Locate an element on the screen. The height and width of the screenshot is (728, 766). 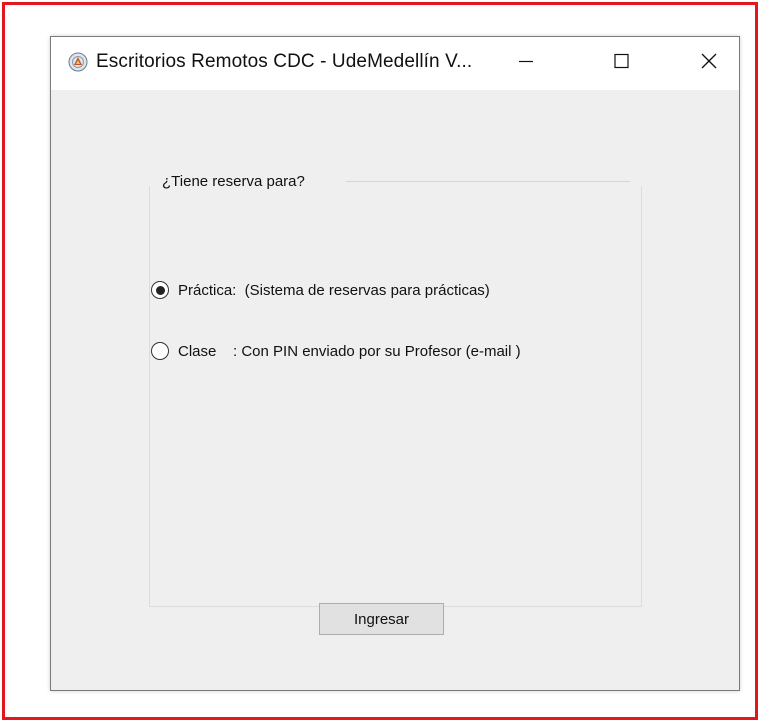
maximize-icon is located at coordinates (621, 63).